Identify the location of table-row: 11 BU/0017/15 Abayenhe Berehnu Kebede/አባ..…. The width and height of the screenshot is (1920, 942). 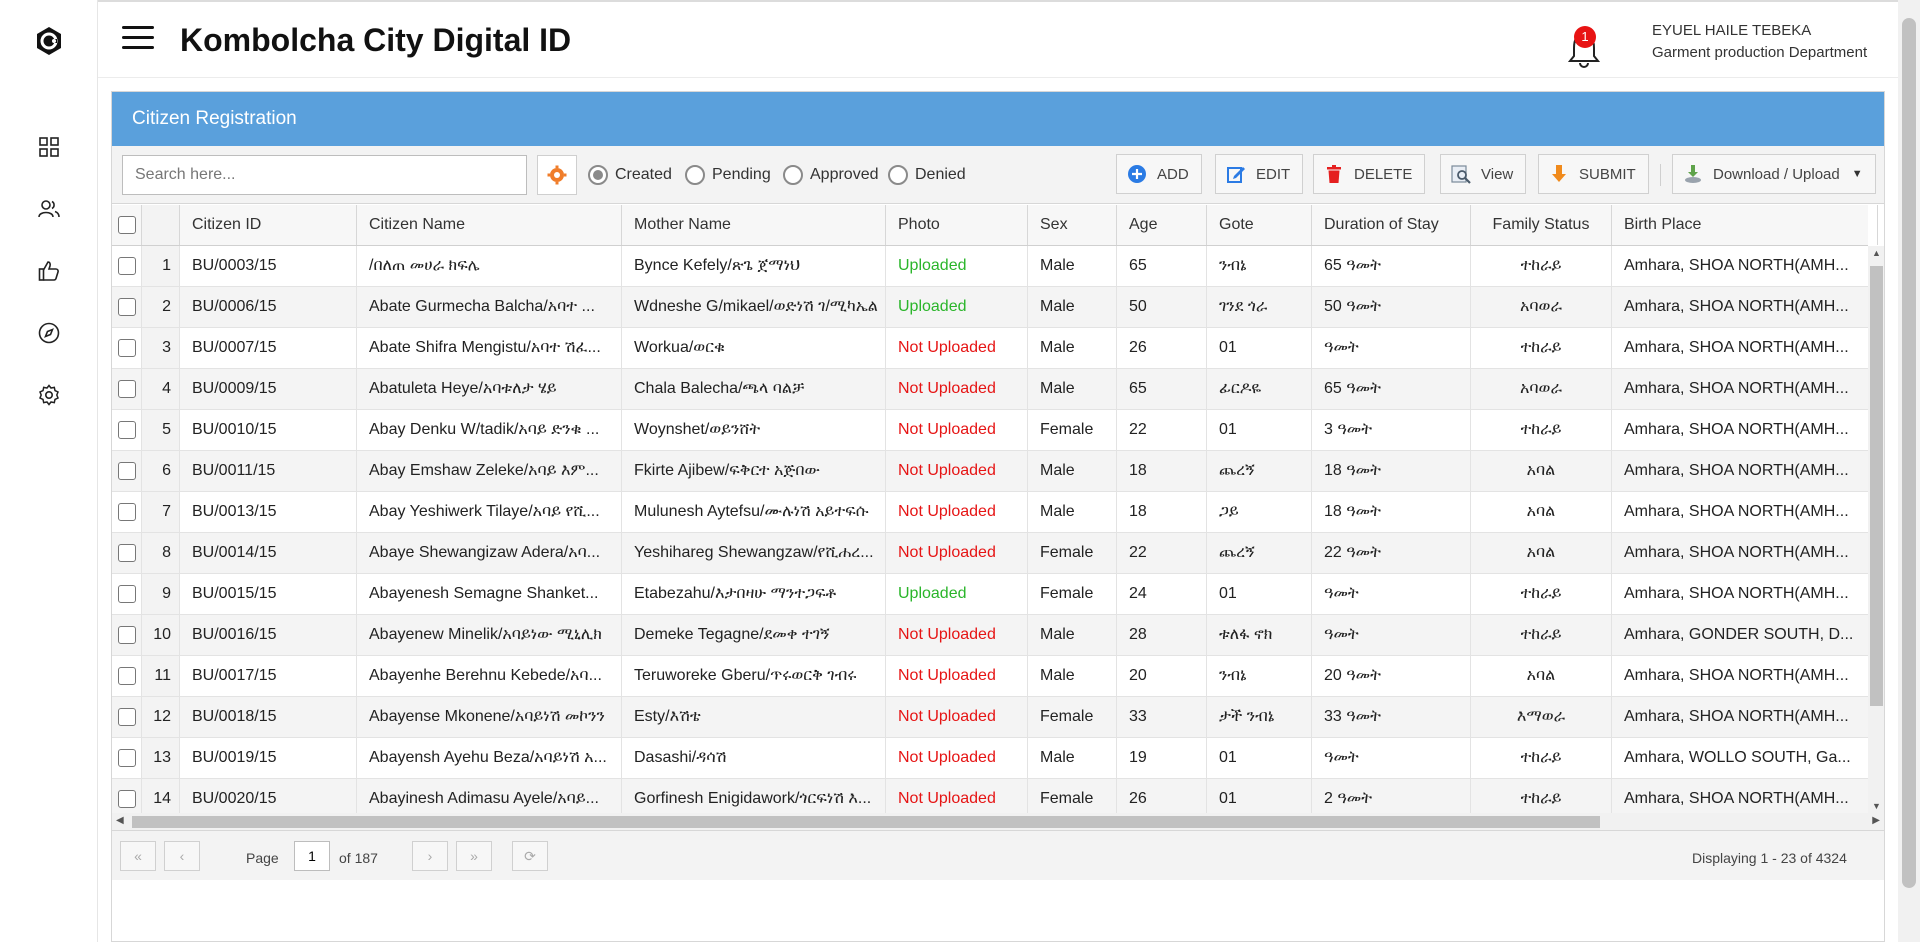
(990, 676).